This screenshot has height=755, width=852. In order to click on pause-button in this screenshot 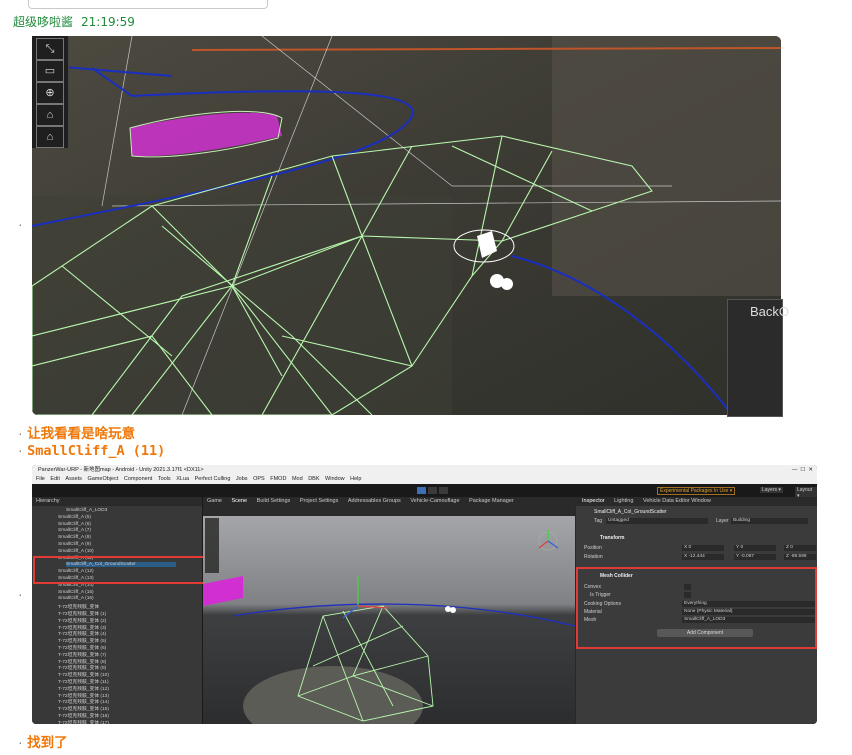, I will do `click(432, 490)`.